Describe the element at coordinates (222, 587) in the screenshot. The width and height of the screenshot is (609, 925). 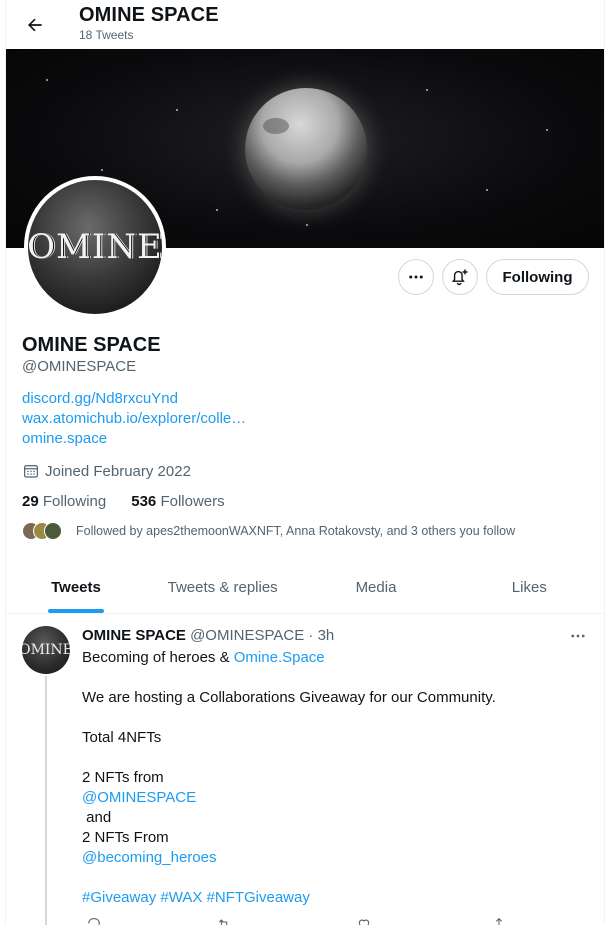
I see `tab-tweets-replies: Tweets & replies` at that location.